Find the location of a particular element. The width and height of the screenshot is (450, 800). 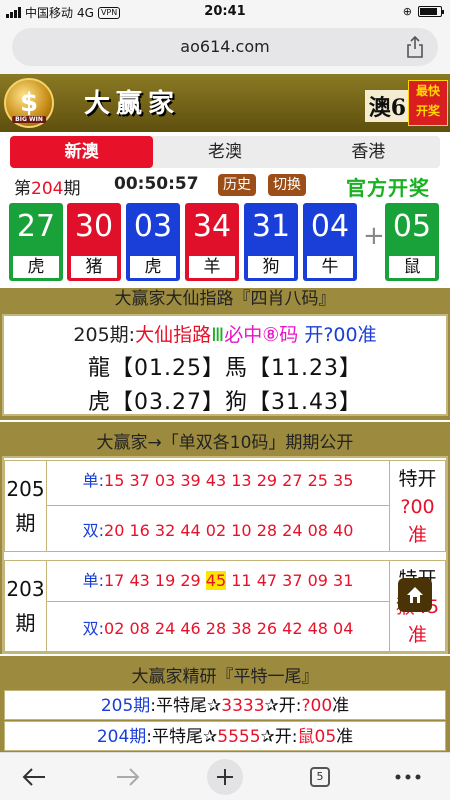

result-ball: 31 狗 is located at coordinates (271, 242).